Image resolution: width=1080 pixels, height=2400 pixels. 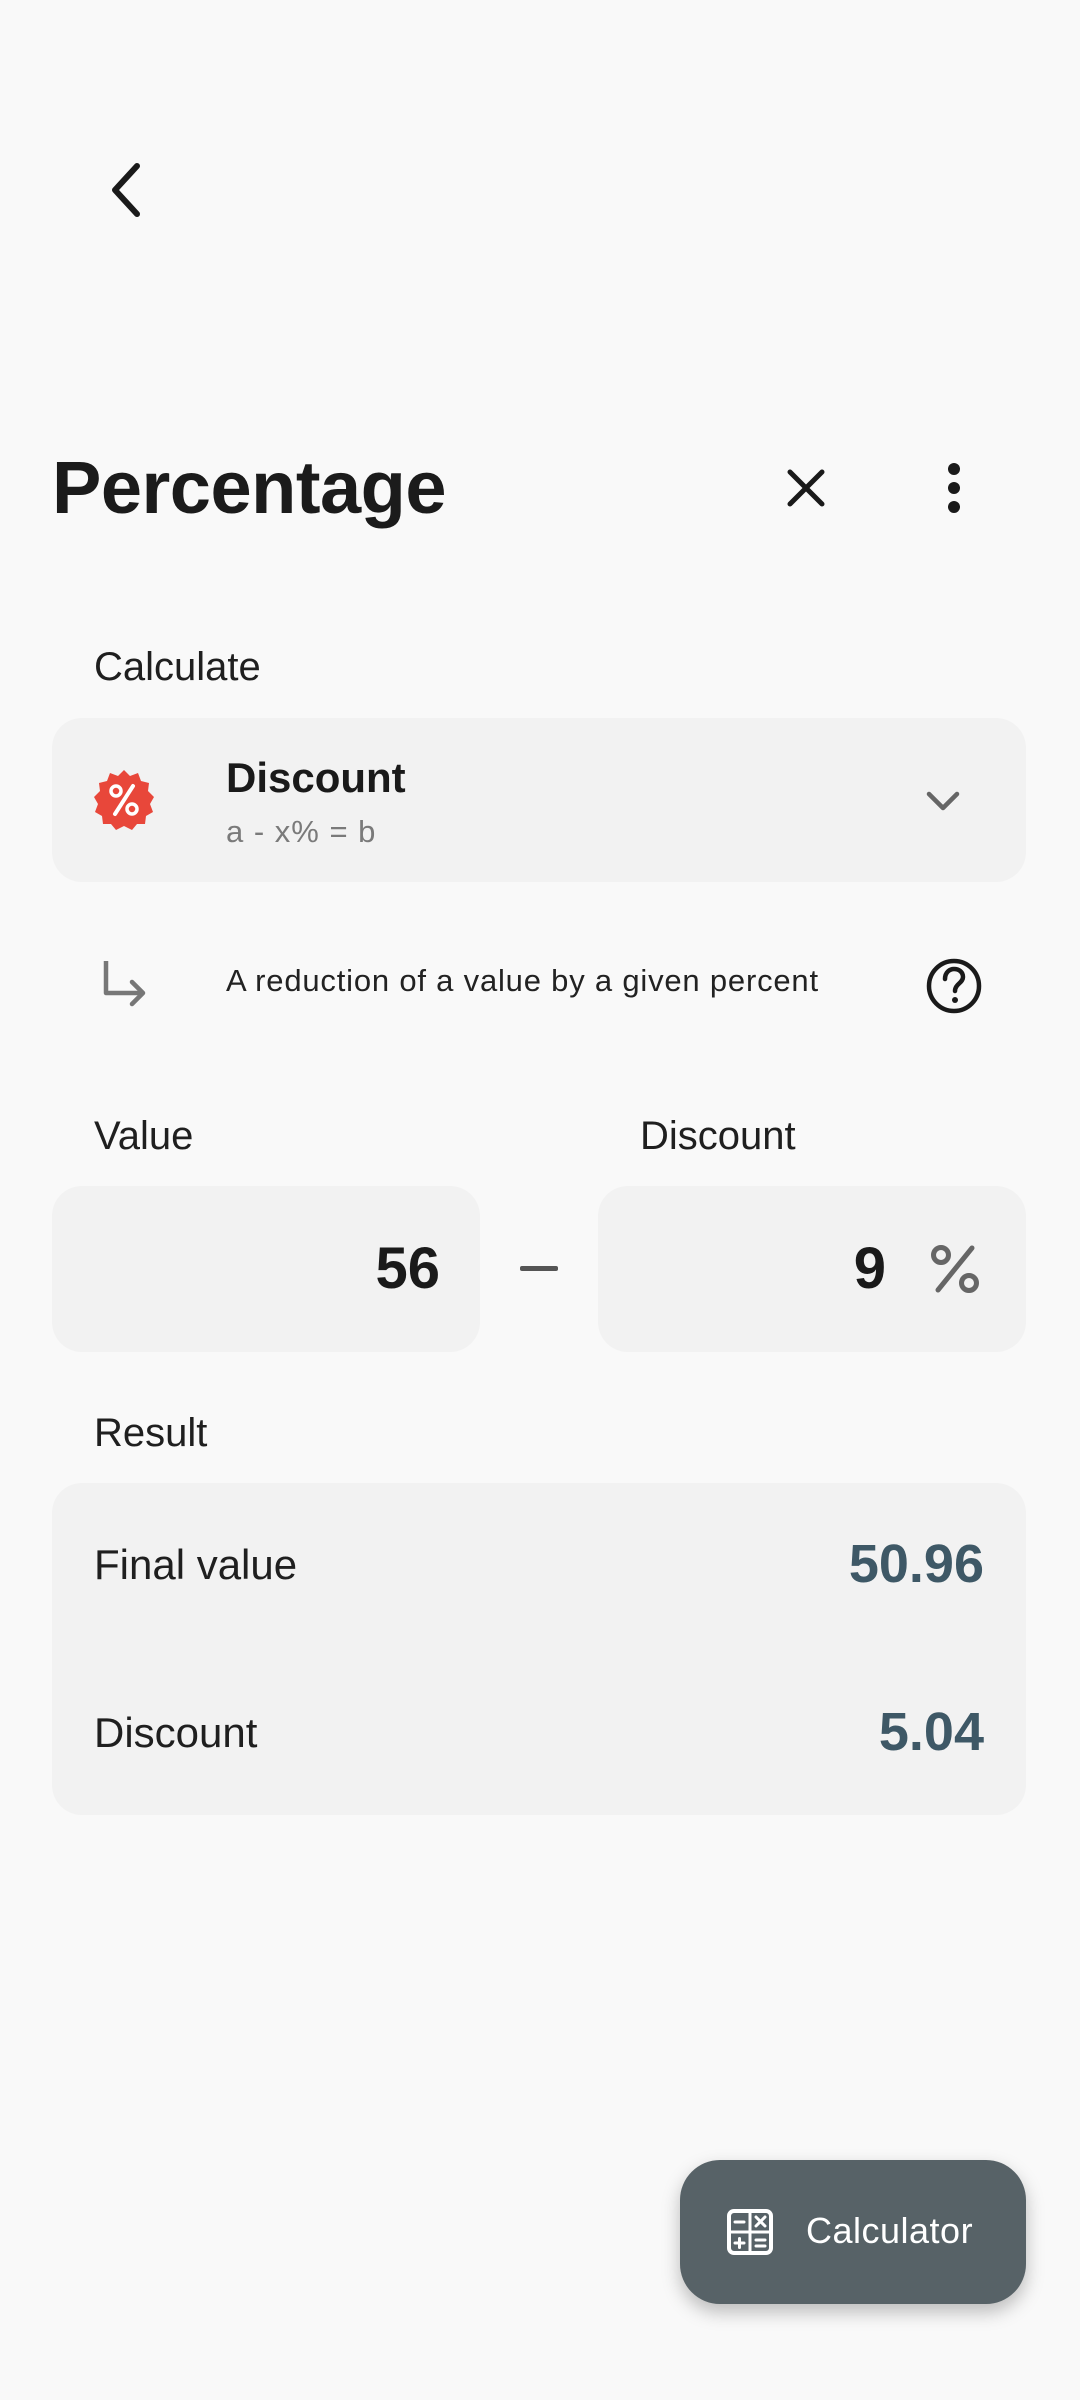 What do you see at coordinates (177, 667) in the screenshot?
I see `calculate-label: Calculate` at bounding box center [177, 667].